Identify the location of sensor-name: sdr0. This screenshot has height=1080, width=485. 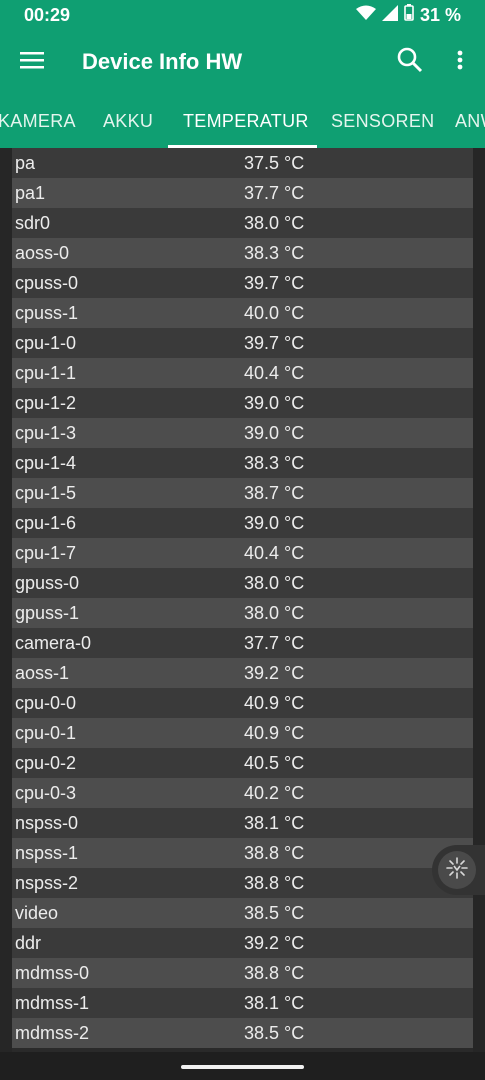
(33, 222).